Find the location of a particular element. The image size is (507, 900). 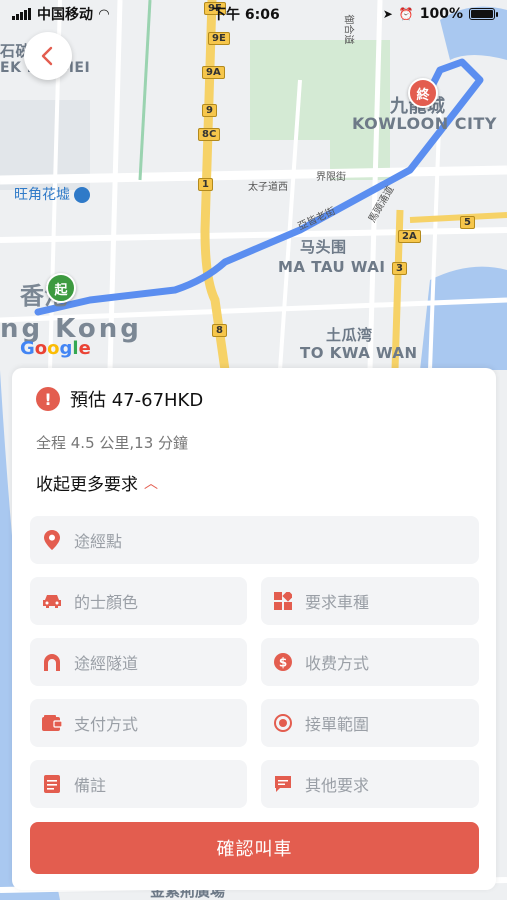

chevron-left-icon is located at coordinates (47, 56).